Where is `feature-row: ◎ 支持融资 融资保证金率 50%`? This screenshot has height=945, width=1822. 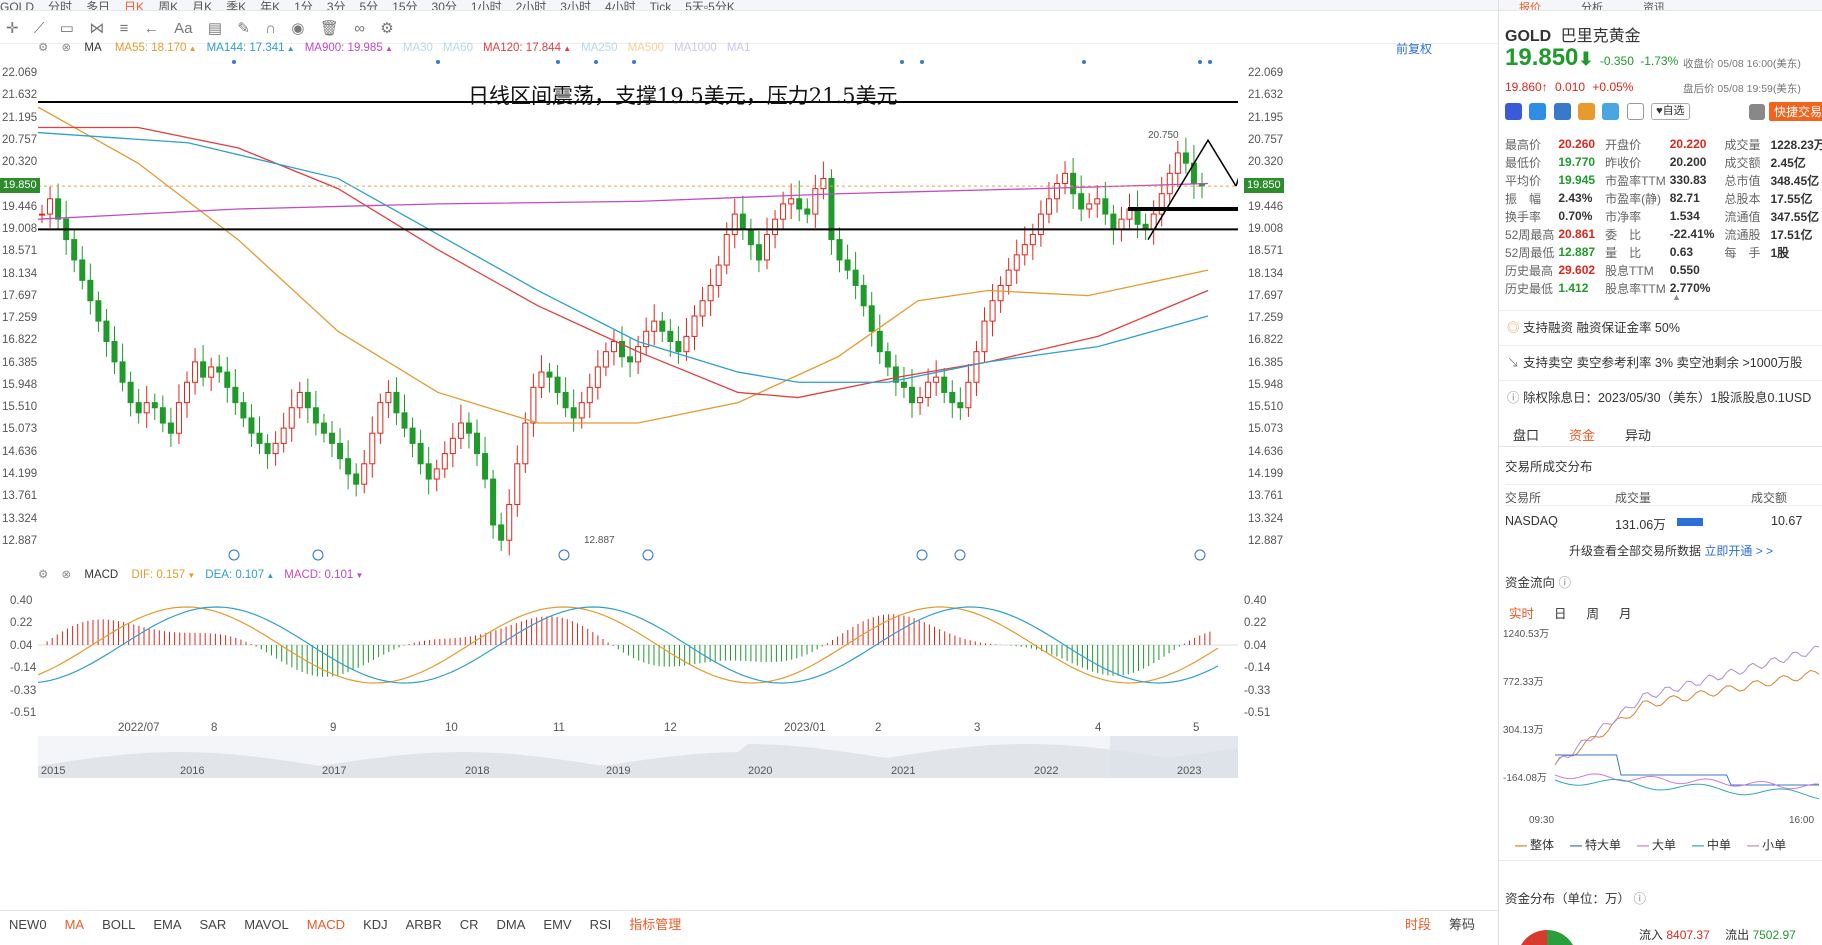
feature-row: ◎ 支持融资 融资保证金率 50% is located at coordinates (1660, 327).